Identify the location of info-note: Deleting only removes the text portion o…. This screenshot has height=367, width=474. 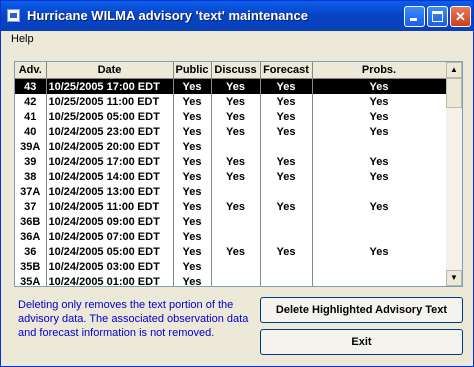
(133, 319).